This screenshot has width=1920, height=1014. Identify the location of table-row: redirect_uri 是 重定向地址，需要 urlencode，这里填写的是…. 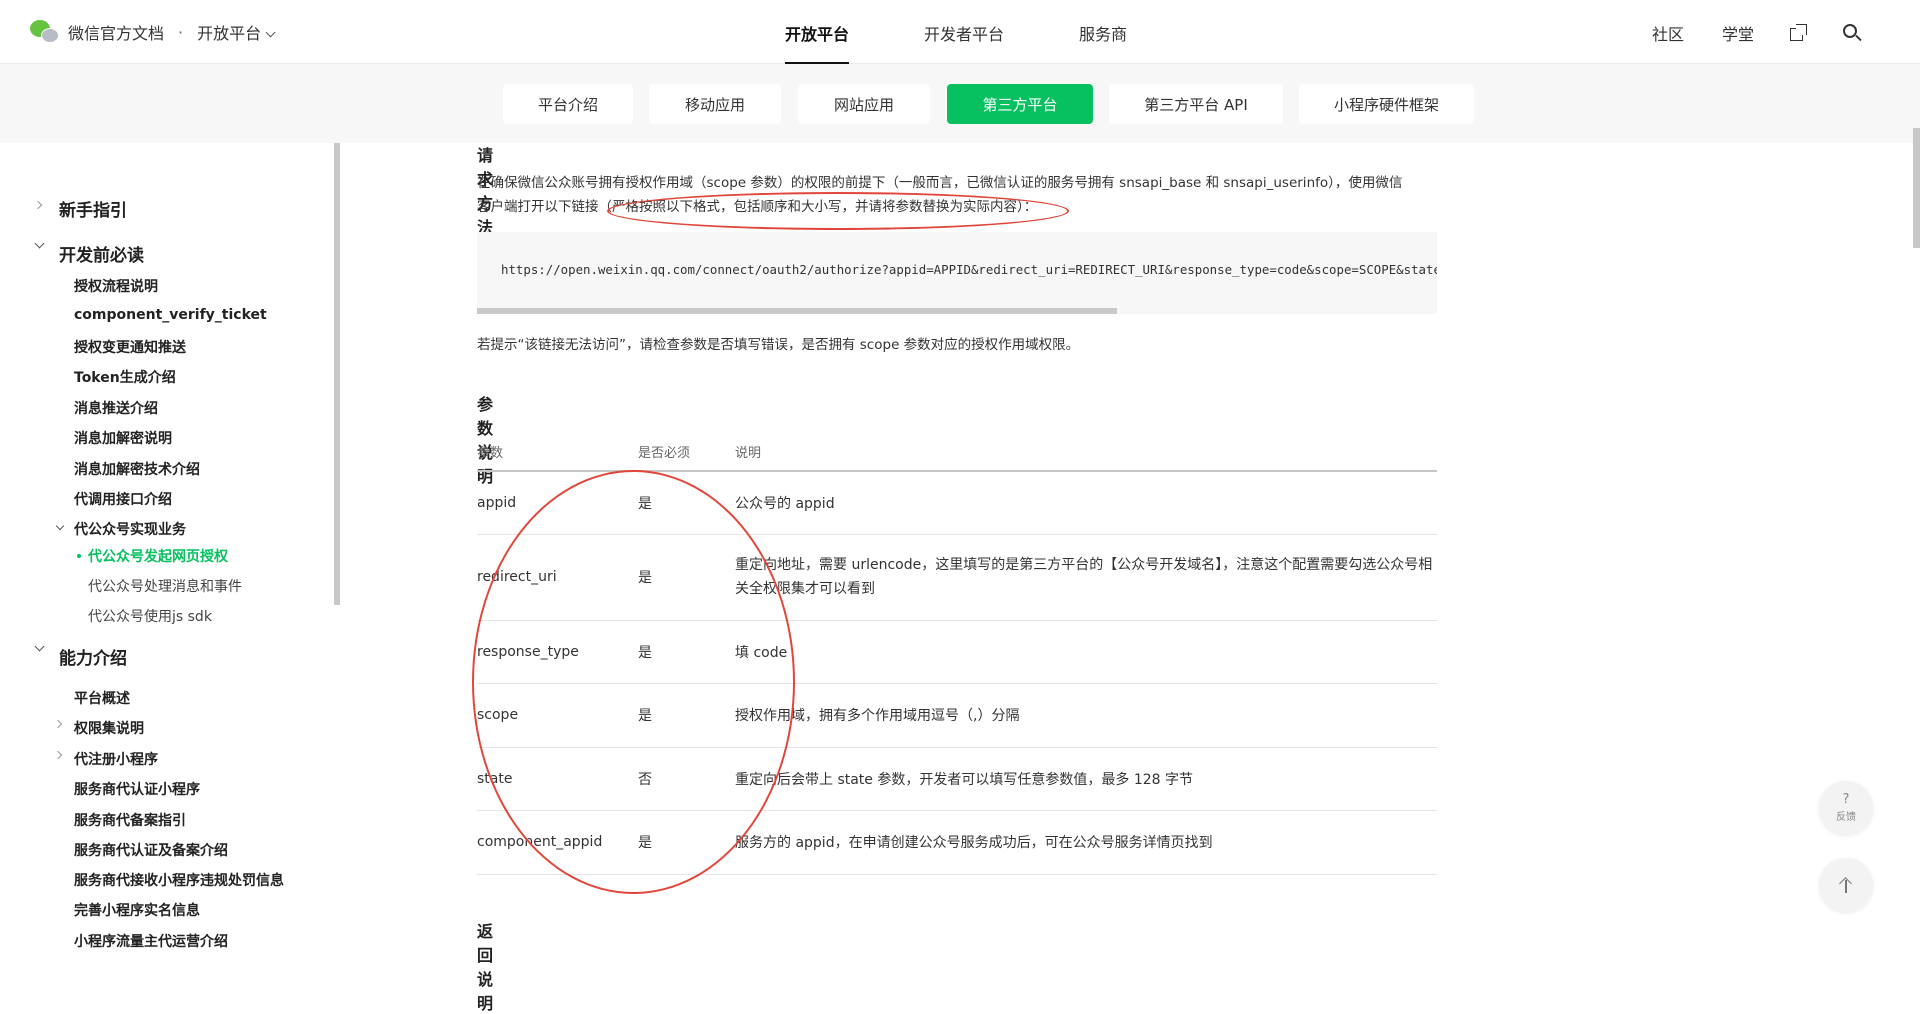
(957, 577).